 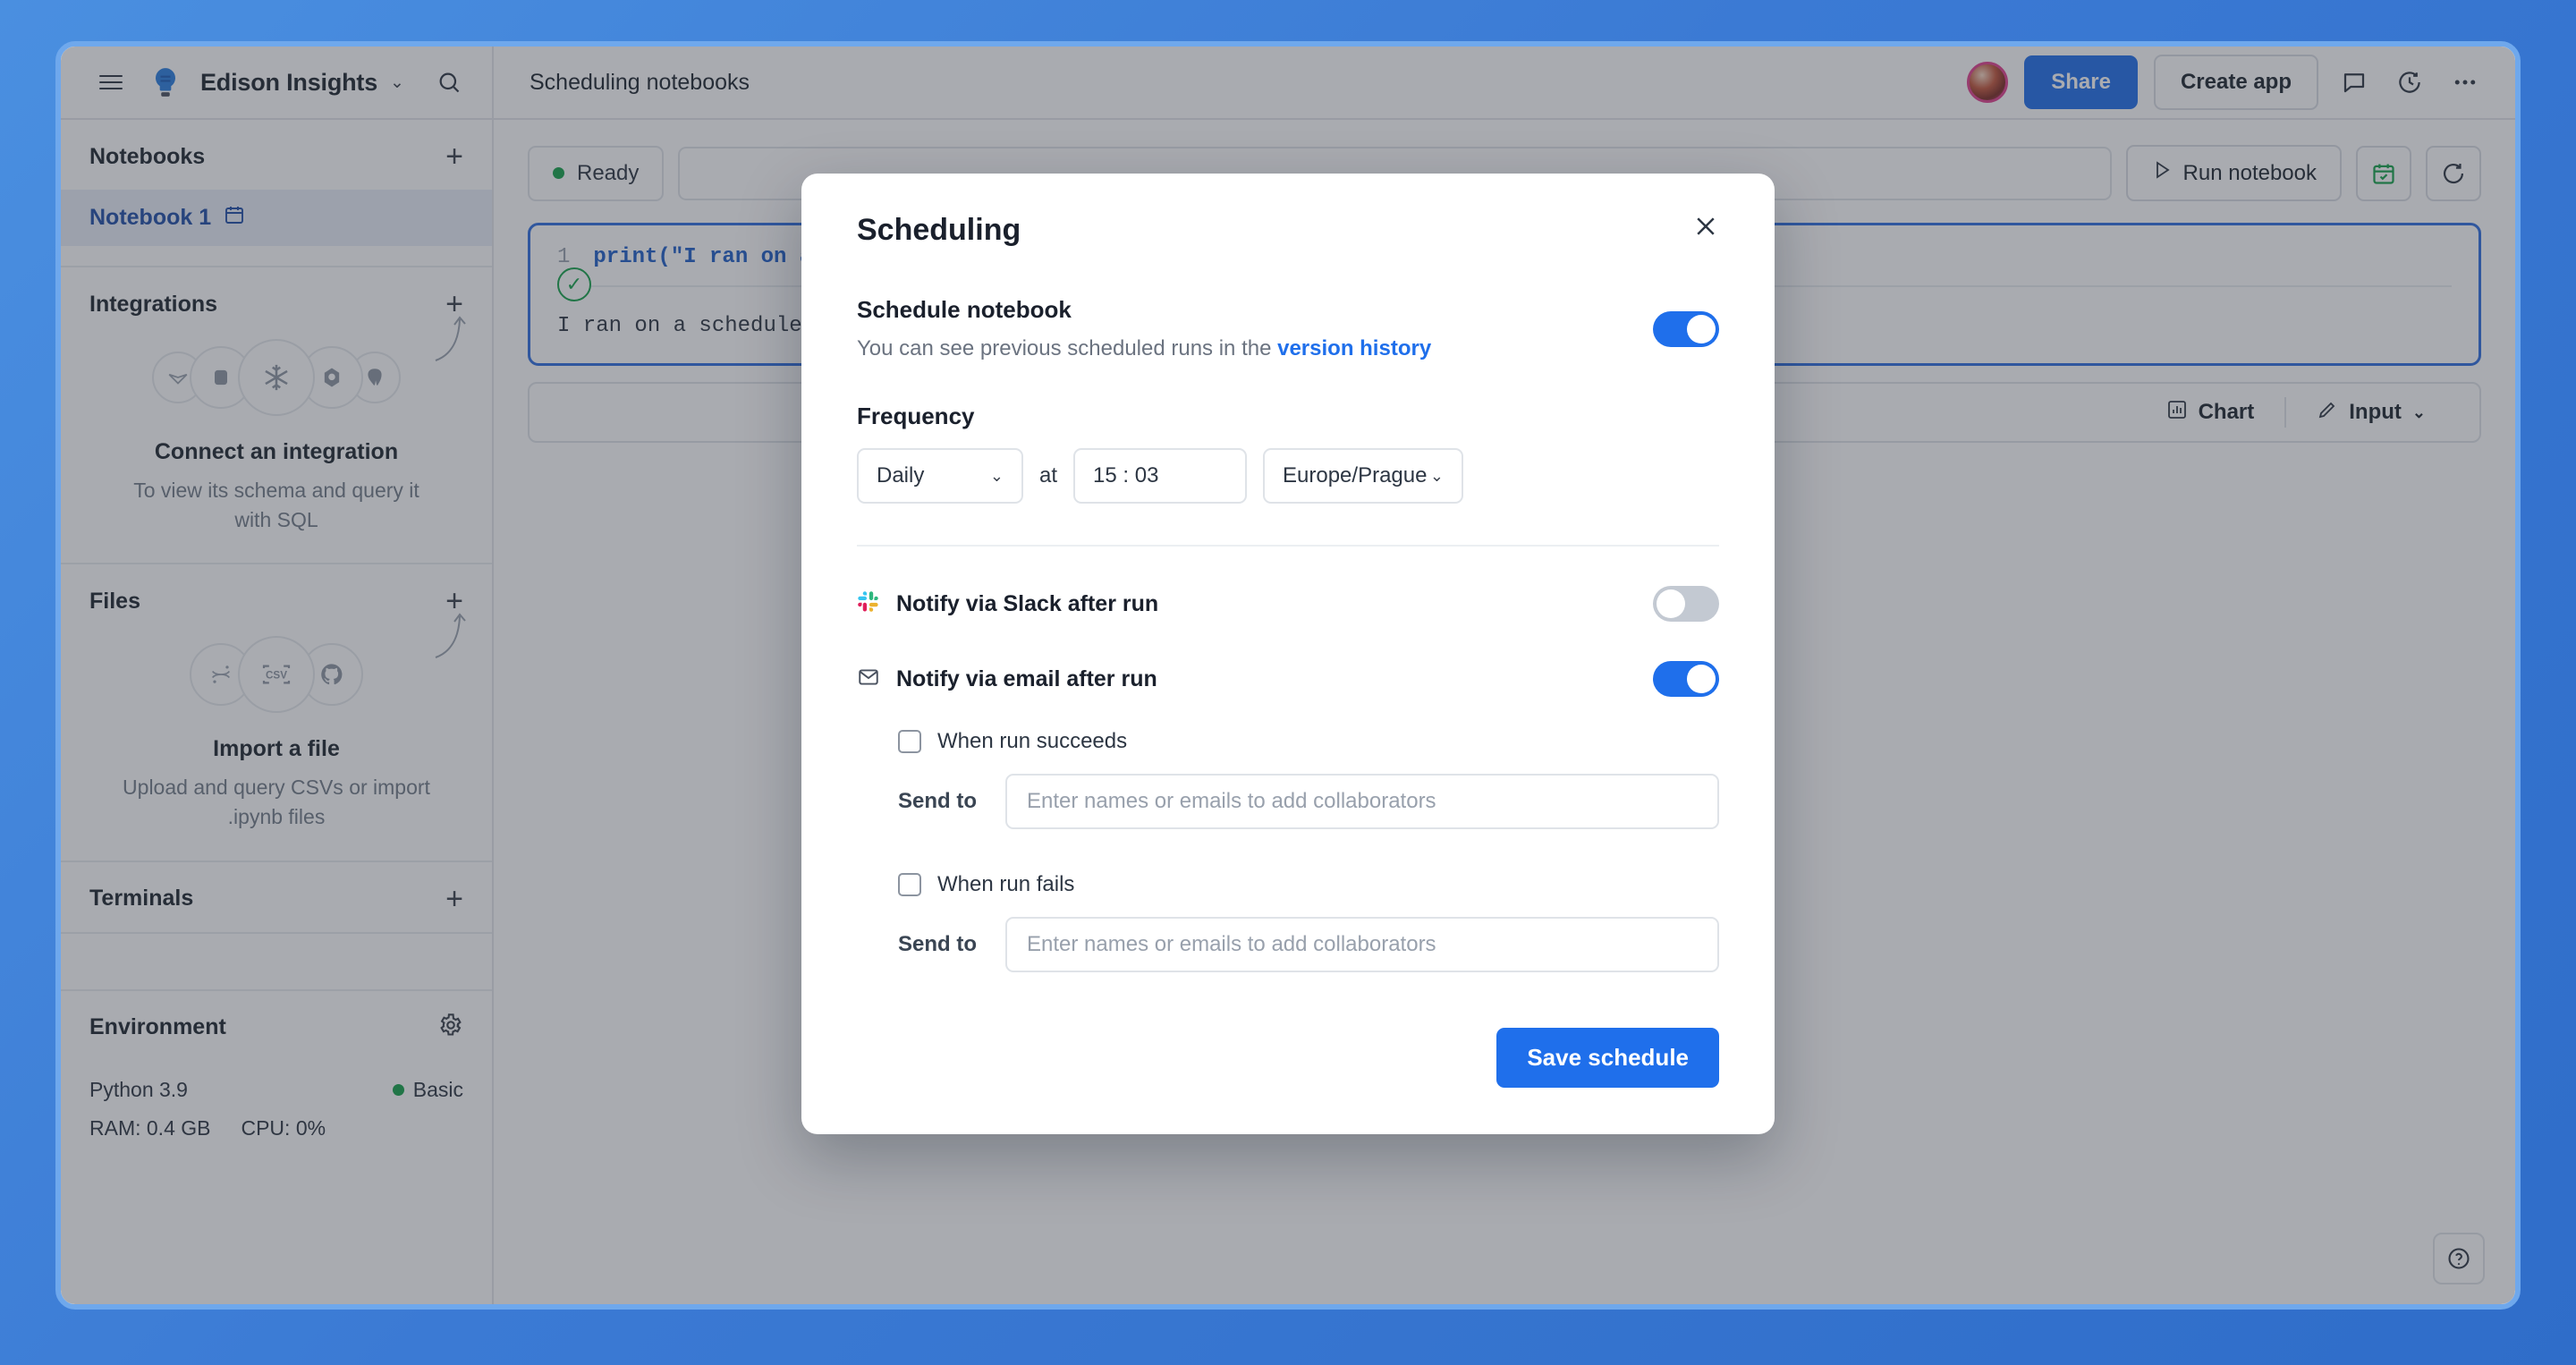 I want to click on modal-footer: Save schedule, so click(x=1288, y=1058).